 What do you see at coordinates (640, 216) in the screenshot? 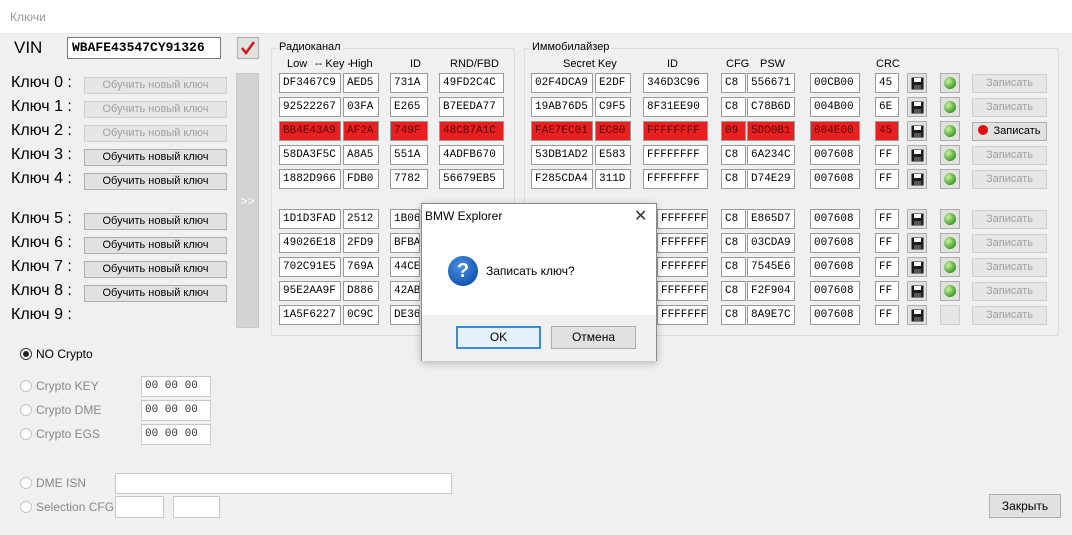
I see `dialog-close-icon: ✕` at bounding box center [640, 216].